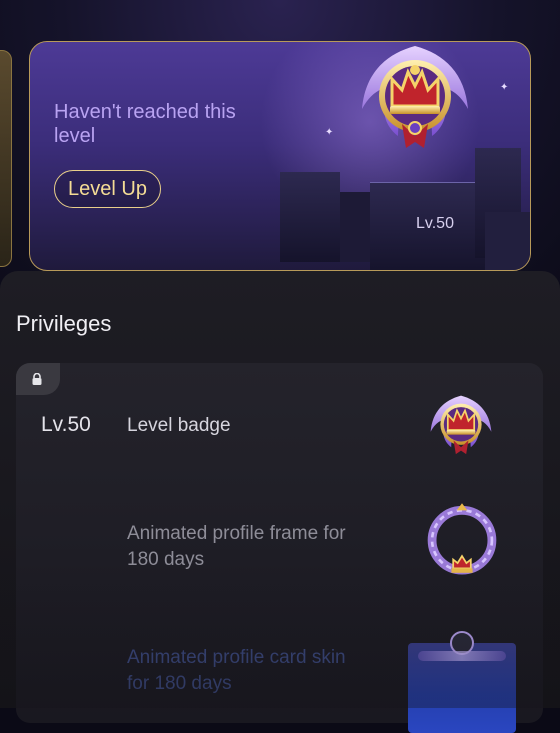 This screenshot has height=733, width=560. Describe the element at coordinates (107, 189) in the screenshot. I see `level-up-button: Level Up` at that location.